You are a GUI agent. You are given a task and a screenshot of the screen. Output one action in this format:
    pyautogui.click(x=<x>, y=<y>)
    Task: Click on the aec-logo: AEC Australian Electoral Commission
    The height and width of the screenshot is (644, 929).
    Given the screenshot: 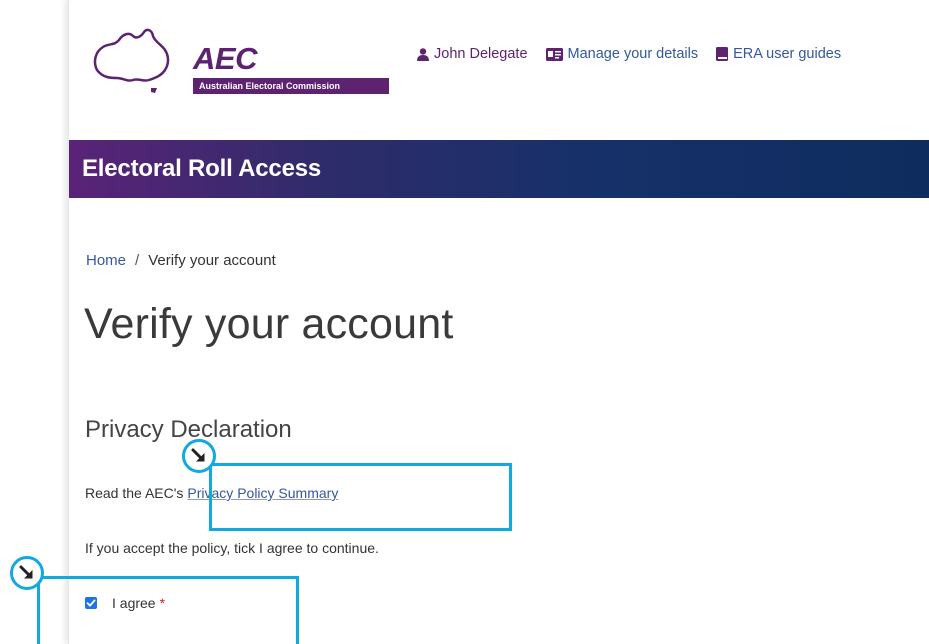 What is the action you would take?
    pyautogui.click(x=239, y=58)
    